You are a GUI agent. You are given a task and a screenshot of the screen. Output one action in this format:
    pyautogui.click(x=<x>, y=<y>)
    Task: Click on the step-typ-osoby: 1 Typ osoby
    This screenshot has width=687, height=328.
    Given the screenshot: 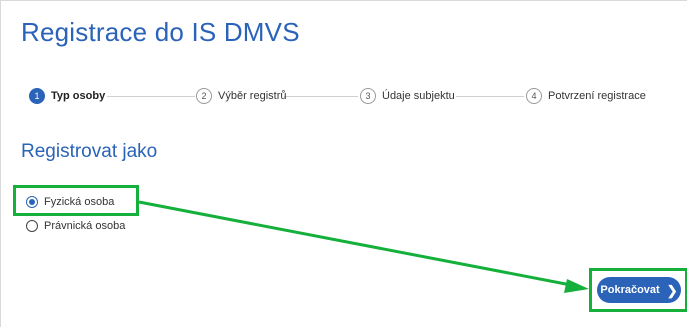 What is the action you would take?
    pyautogui.click(x=67, y=96)
    